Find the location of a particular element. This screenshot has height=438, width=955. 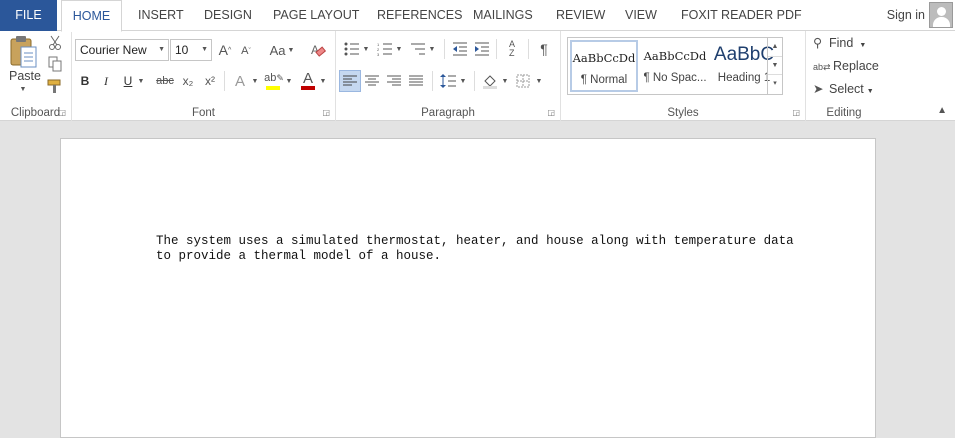

font-dialog-launcher-icon: ◲ is located at coordinates (326, 112).